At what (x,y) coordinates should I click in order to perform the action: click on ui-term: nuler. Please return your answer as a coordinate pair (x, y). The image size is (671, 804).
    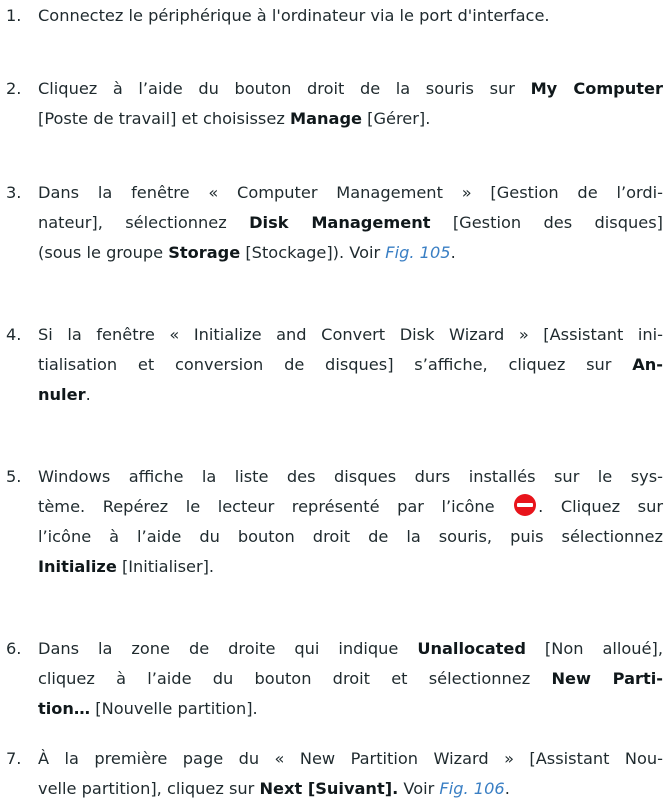
    Looking at the image, I should click on (62, 394).